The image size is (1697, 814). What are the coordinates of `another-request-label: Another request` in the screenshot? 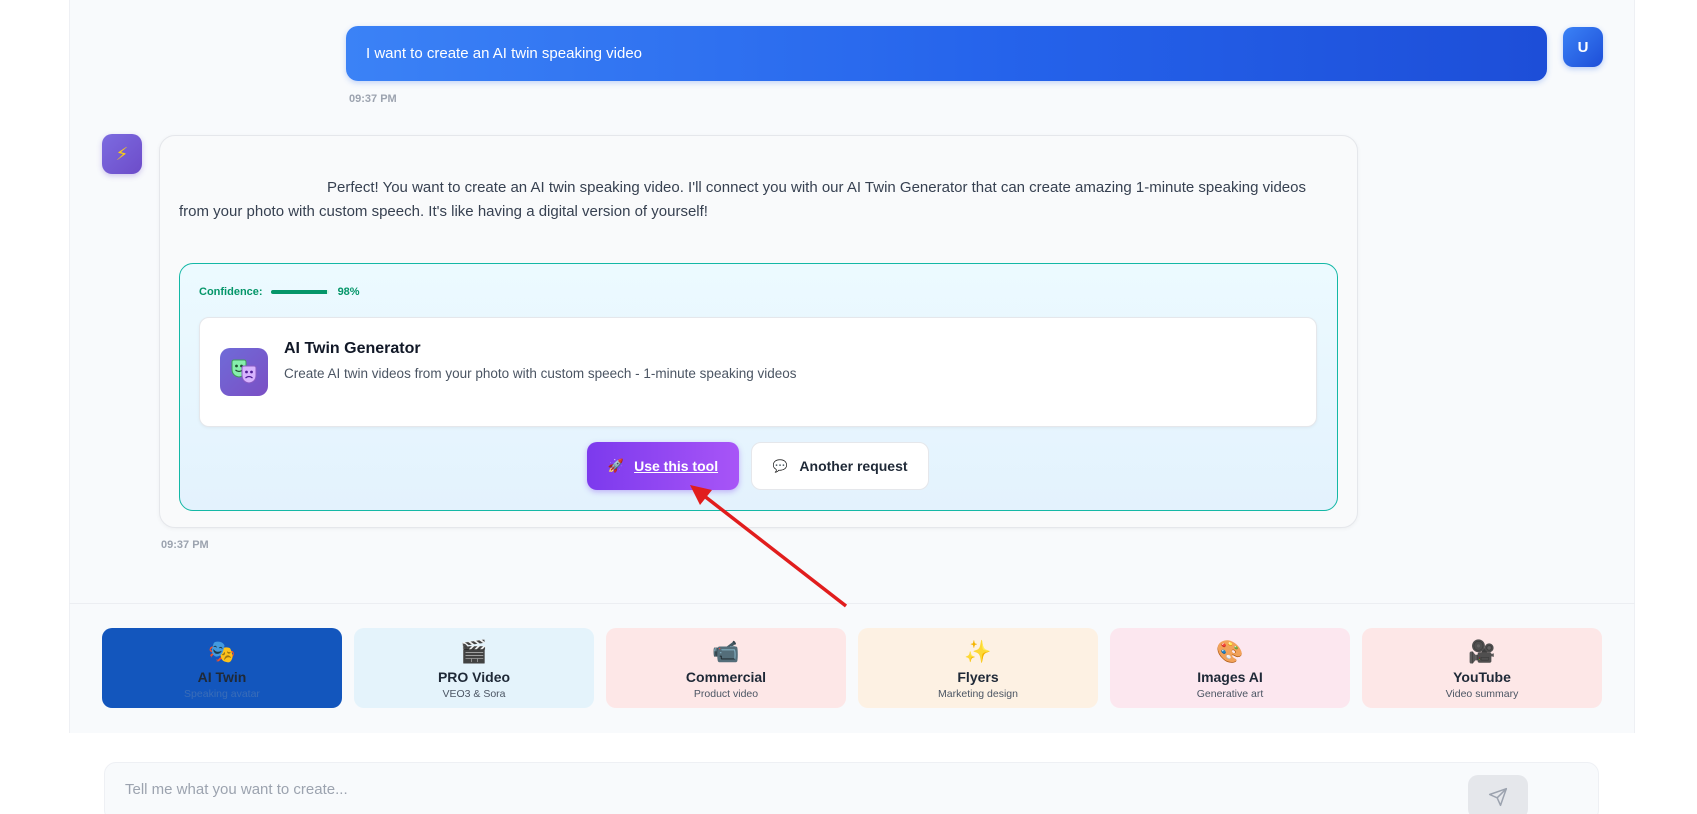 It's located at (853, 466).